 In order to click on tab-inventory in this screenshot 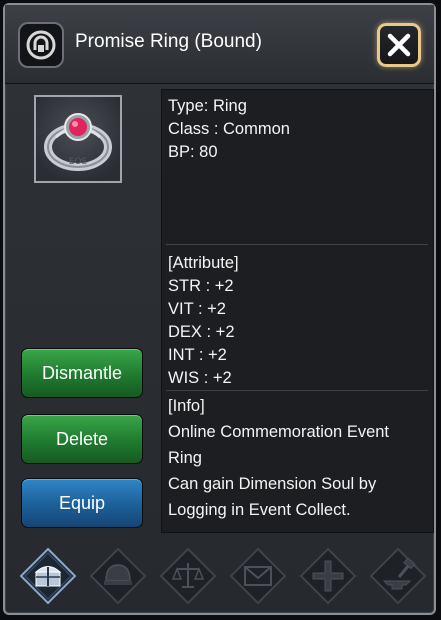, I will do `click(48, 576)`.